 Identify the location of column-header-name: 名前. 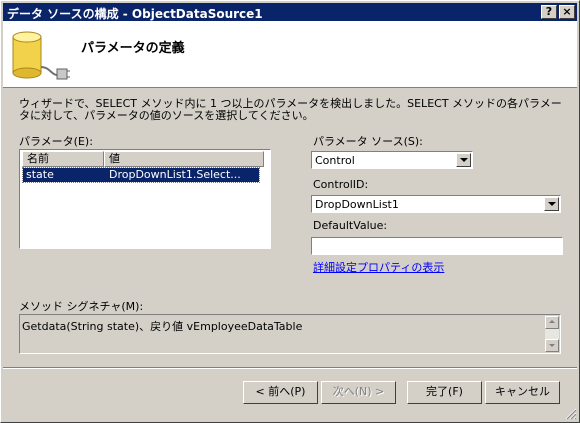
(63, 159).